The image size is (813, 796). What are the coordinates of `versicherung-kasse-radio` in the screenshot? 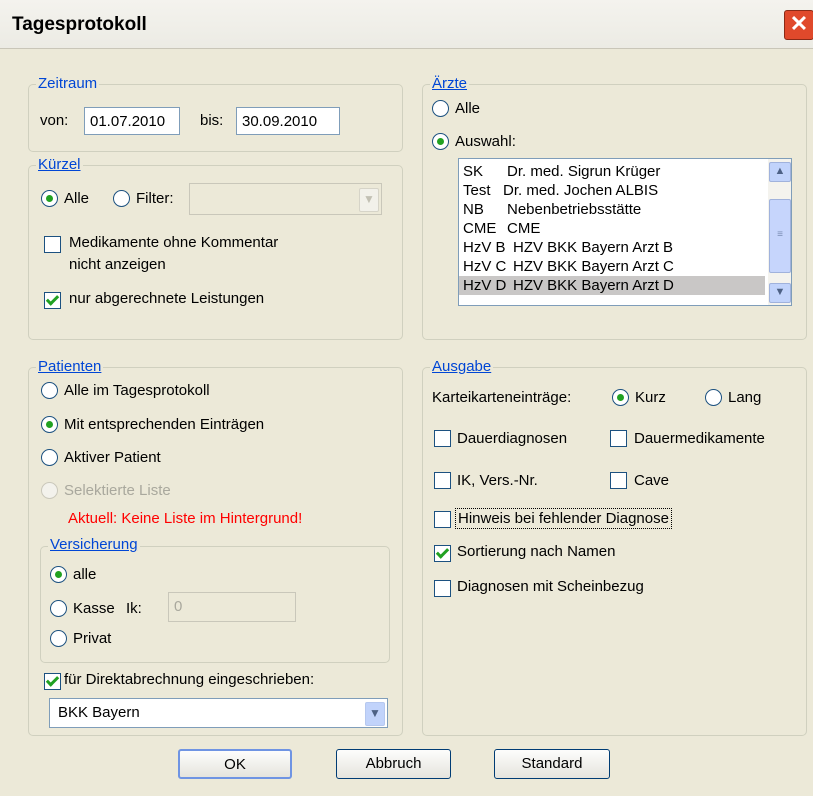 It's located at (58, 608).